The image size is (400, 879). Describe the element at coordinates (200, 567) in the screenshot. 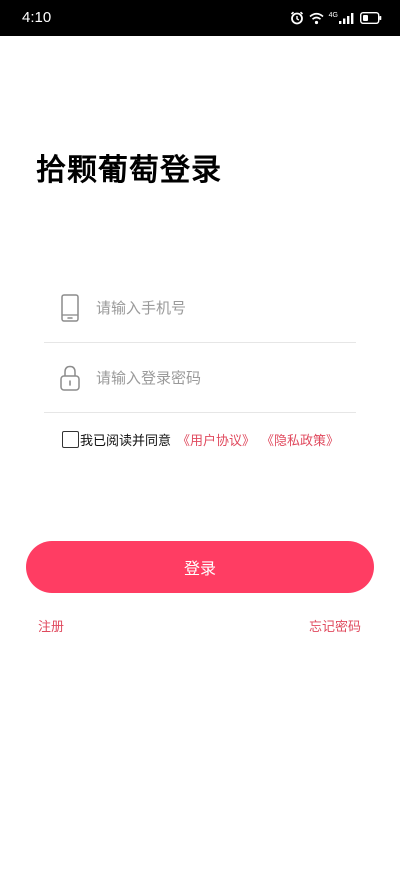

I see `login-button: 登录` at that location.